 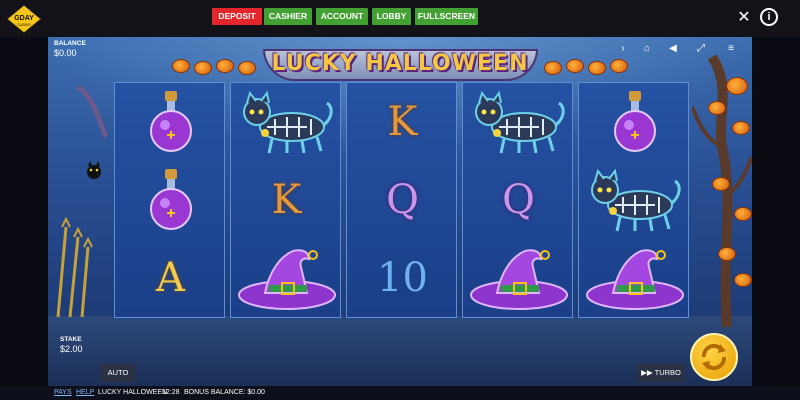 I want to click on symbol-10: 10, so click(x=402, y=278).